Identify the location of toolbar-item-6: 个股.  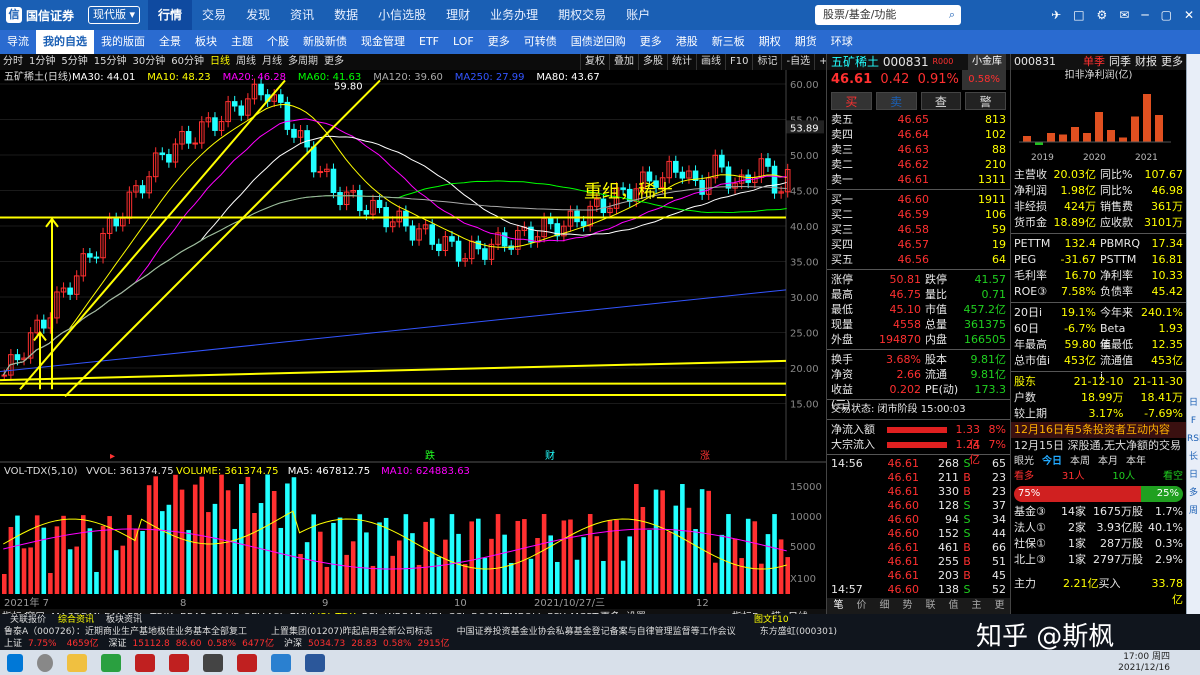
(278, 42).